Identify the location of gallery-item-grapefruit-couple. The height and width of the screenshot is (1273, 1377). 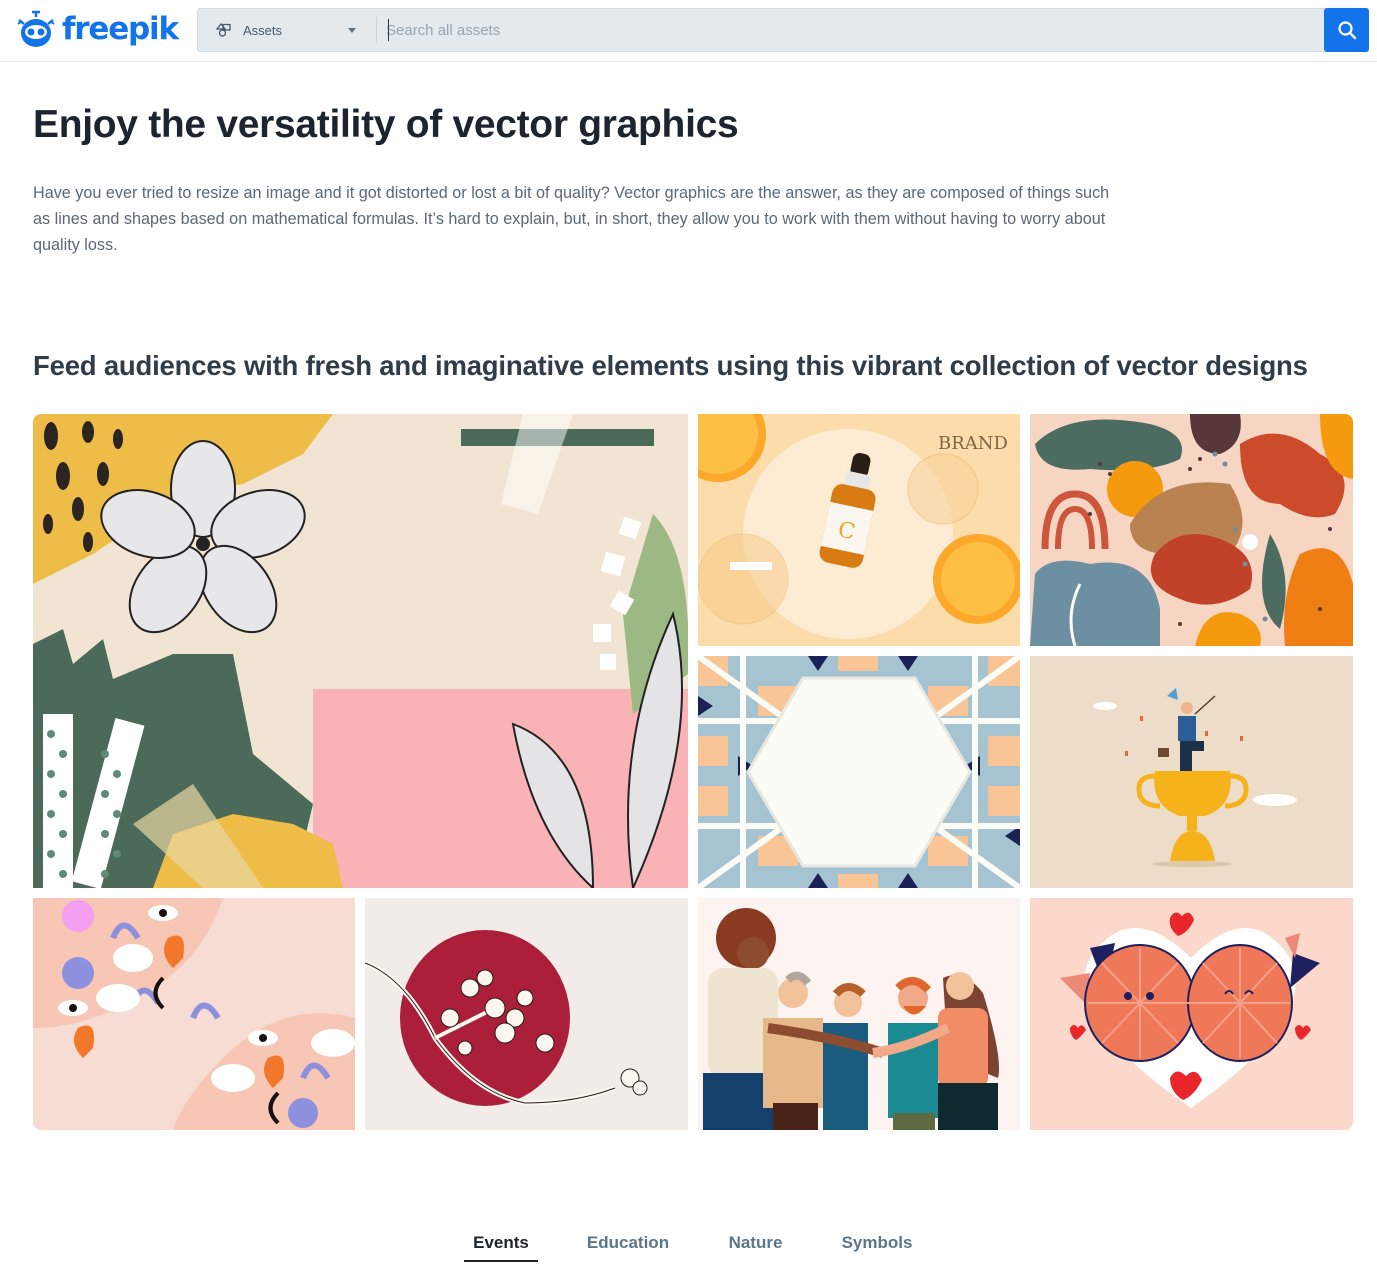
(1191, 1014).